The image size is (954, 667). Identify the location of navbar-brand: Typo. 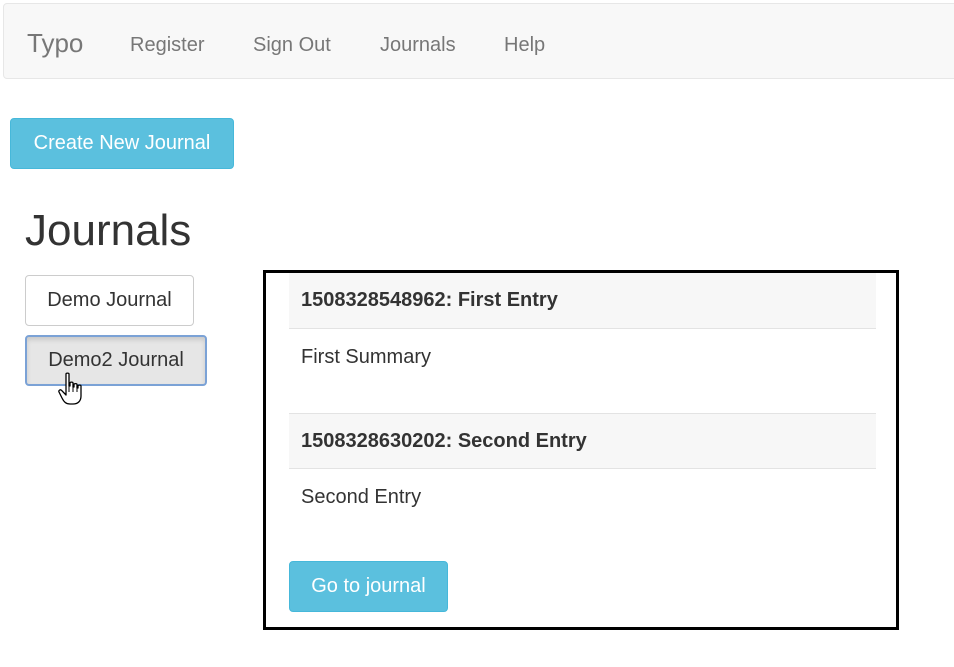
(55, 43).